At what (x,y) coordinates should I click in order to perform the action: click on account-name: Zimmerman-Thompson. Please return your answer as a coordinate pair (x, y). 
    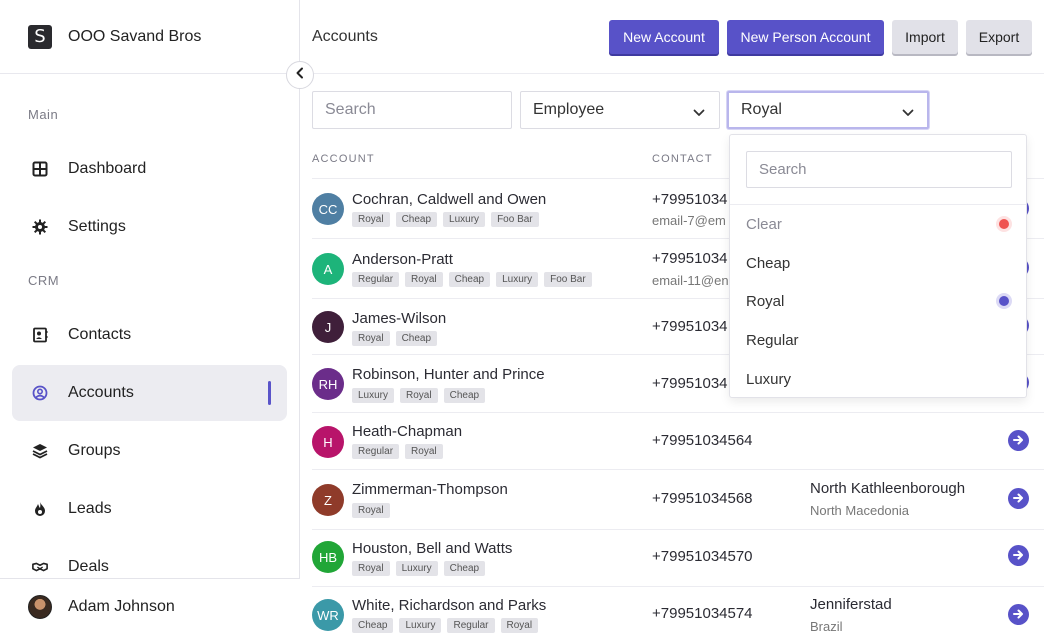
    Looking at the image, I should click on (430, 489).